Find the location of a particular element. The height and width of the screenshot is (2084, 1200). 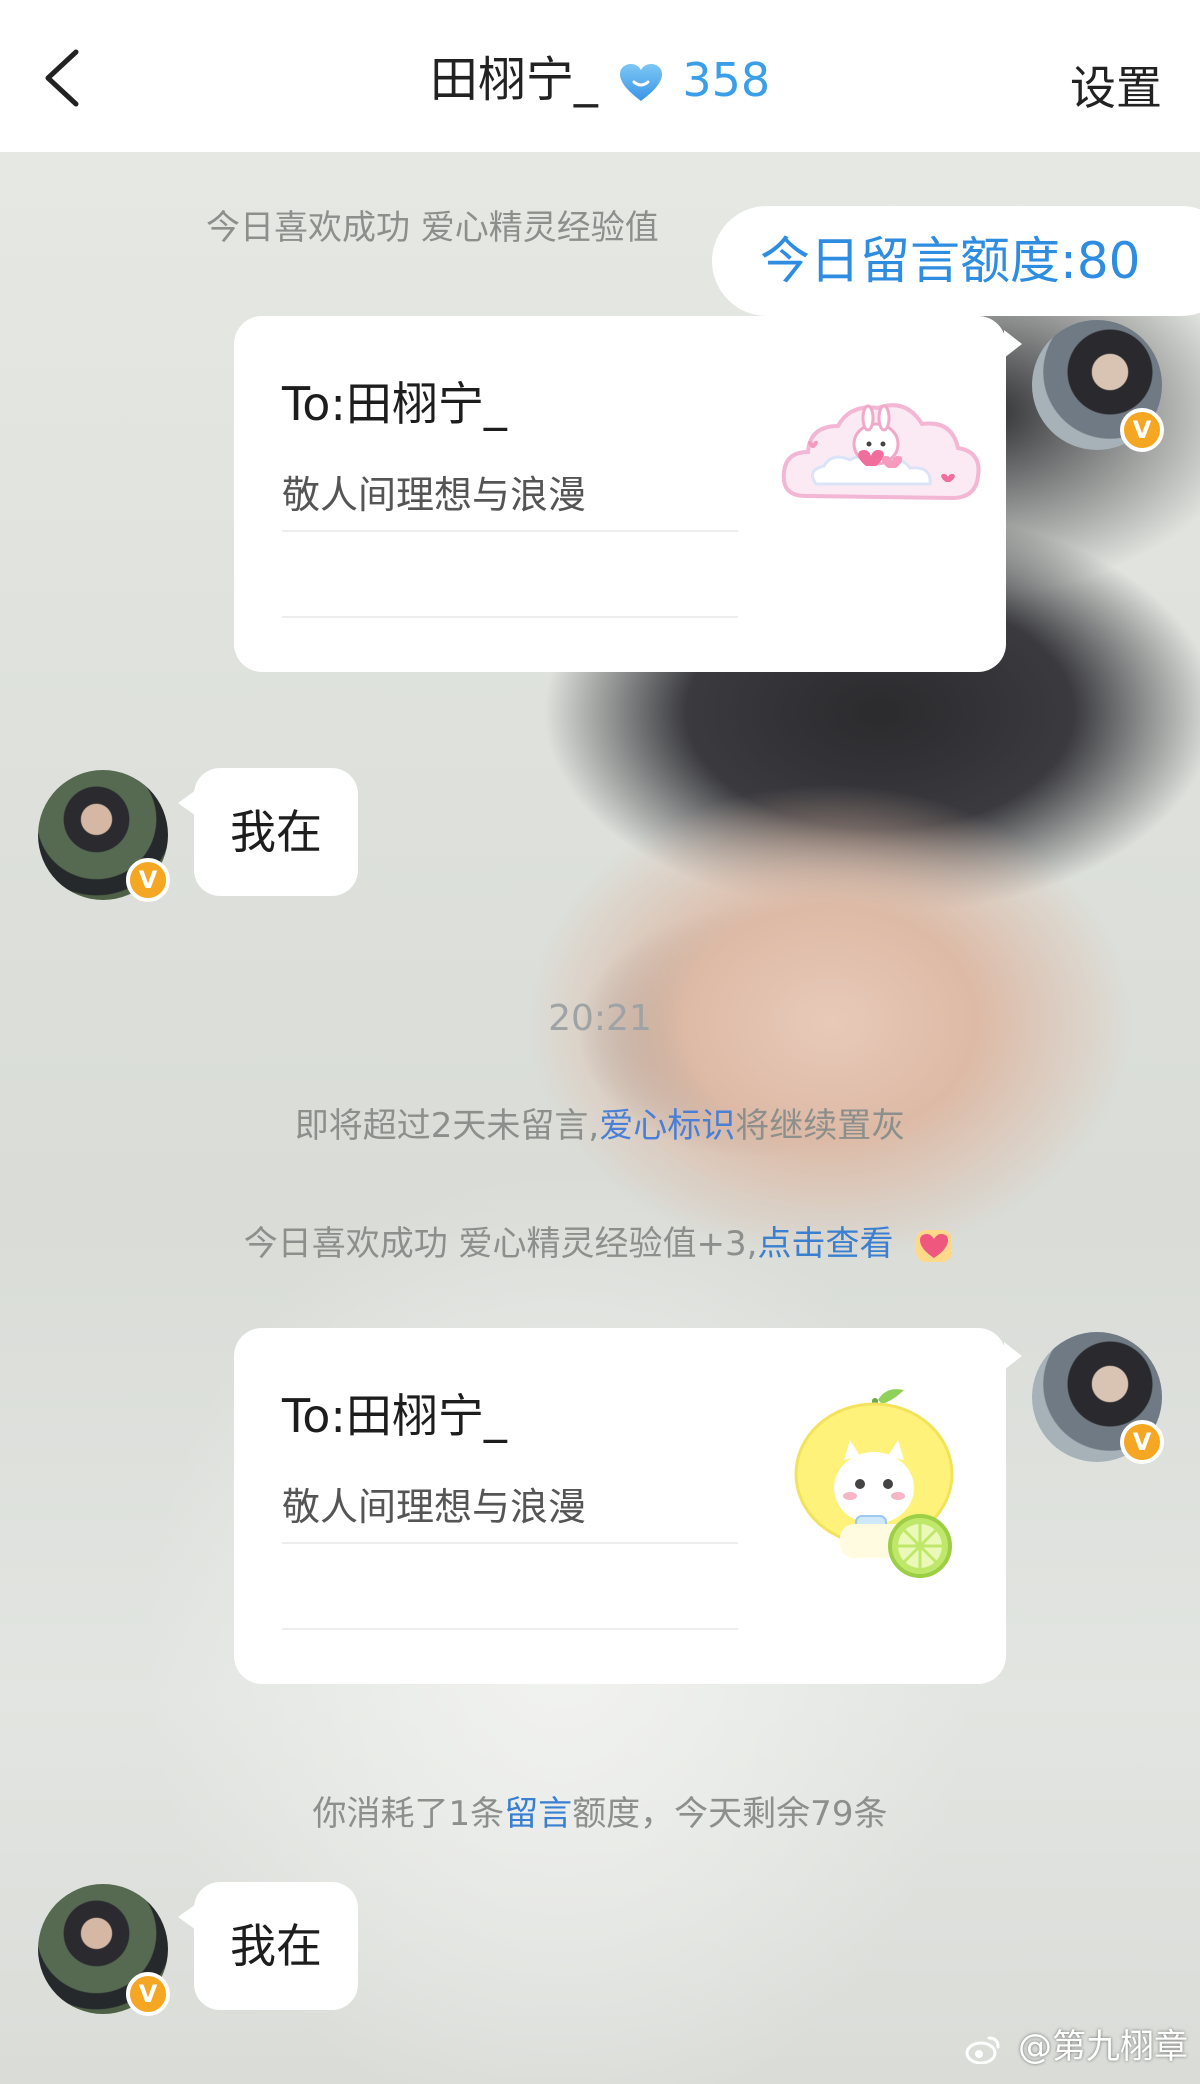

system-notice-liked-exp: 今日喜欢成功 爱心精灵经验值+3,点击查看 is located at coordinates (600, 1241).